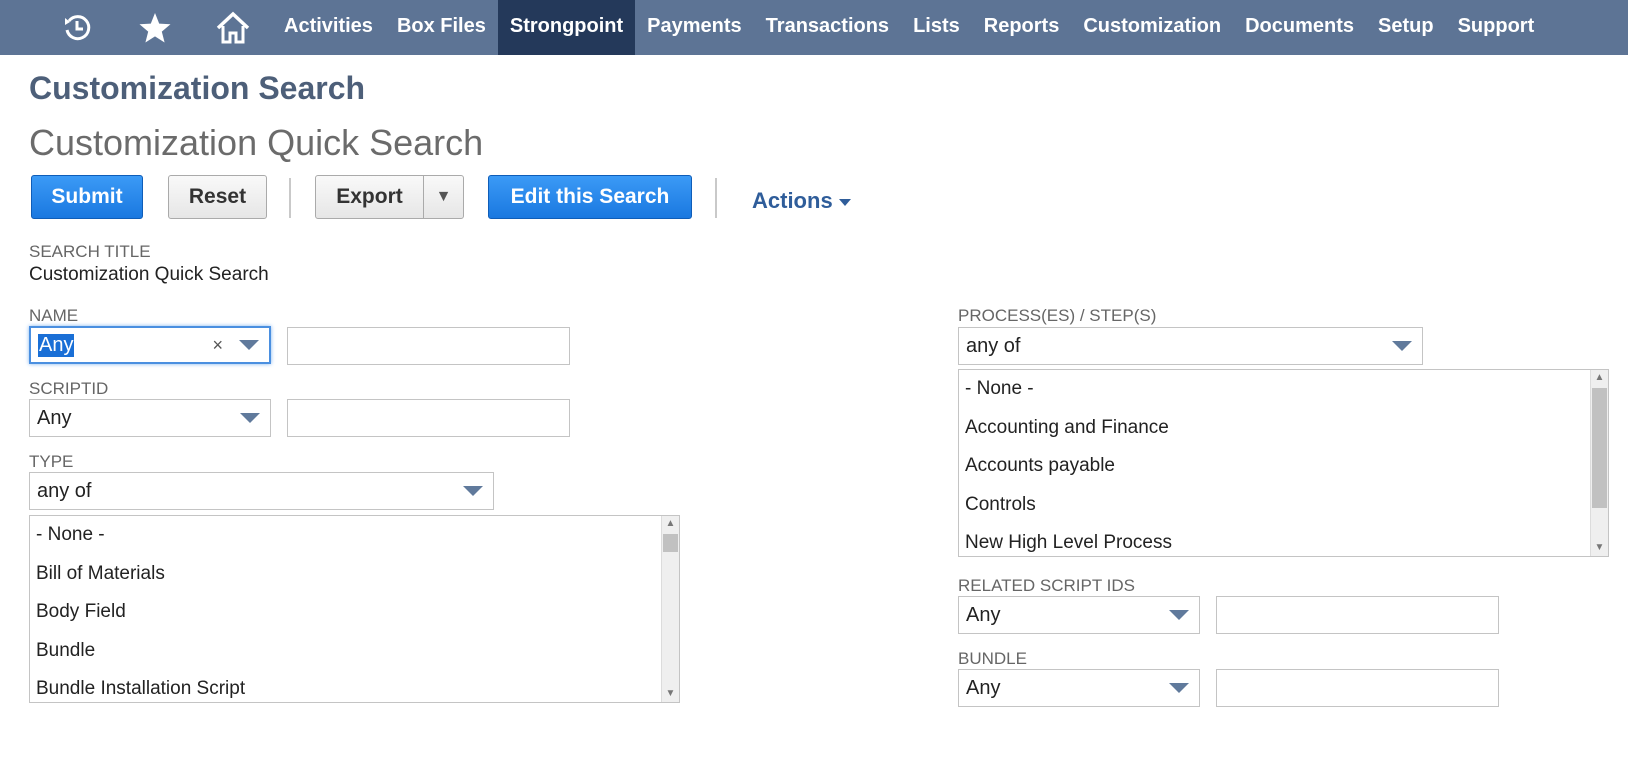 This screenshot has height=758, width=1628. Describe the element at coordinates (54, 417) in the screenshot. I see `scriptid-operator-value: Any` at that location.